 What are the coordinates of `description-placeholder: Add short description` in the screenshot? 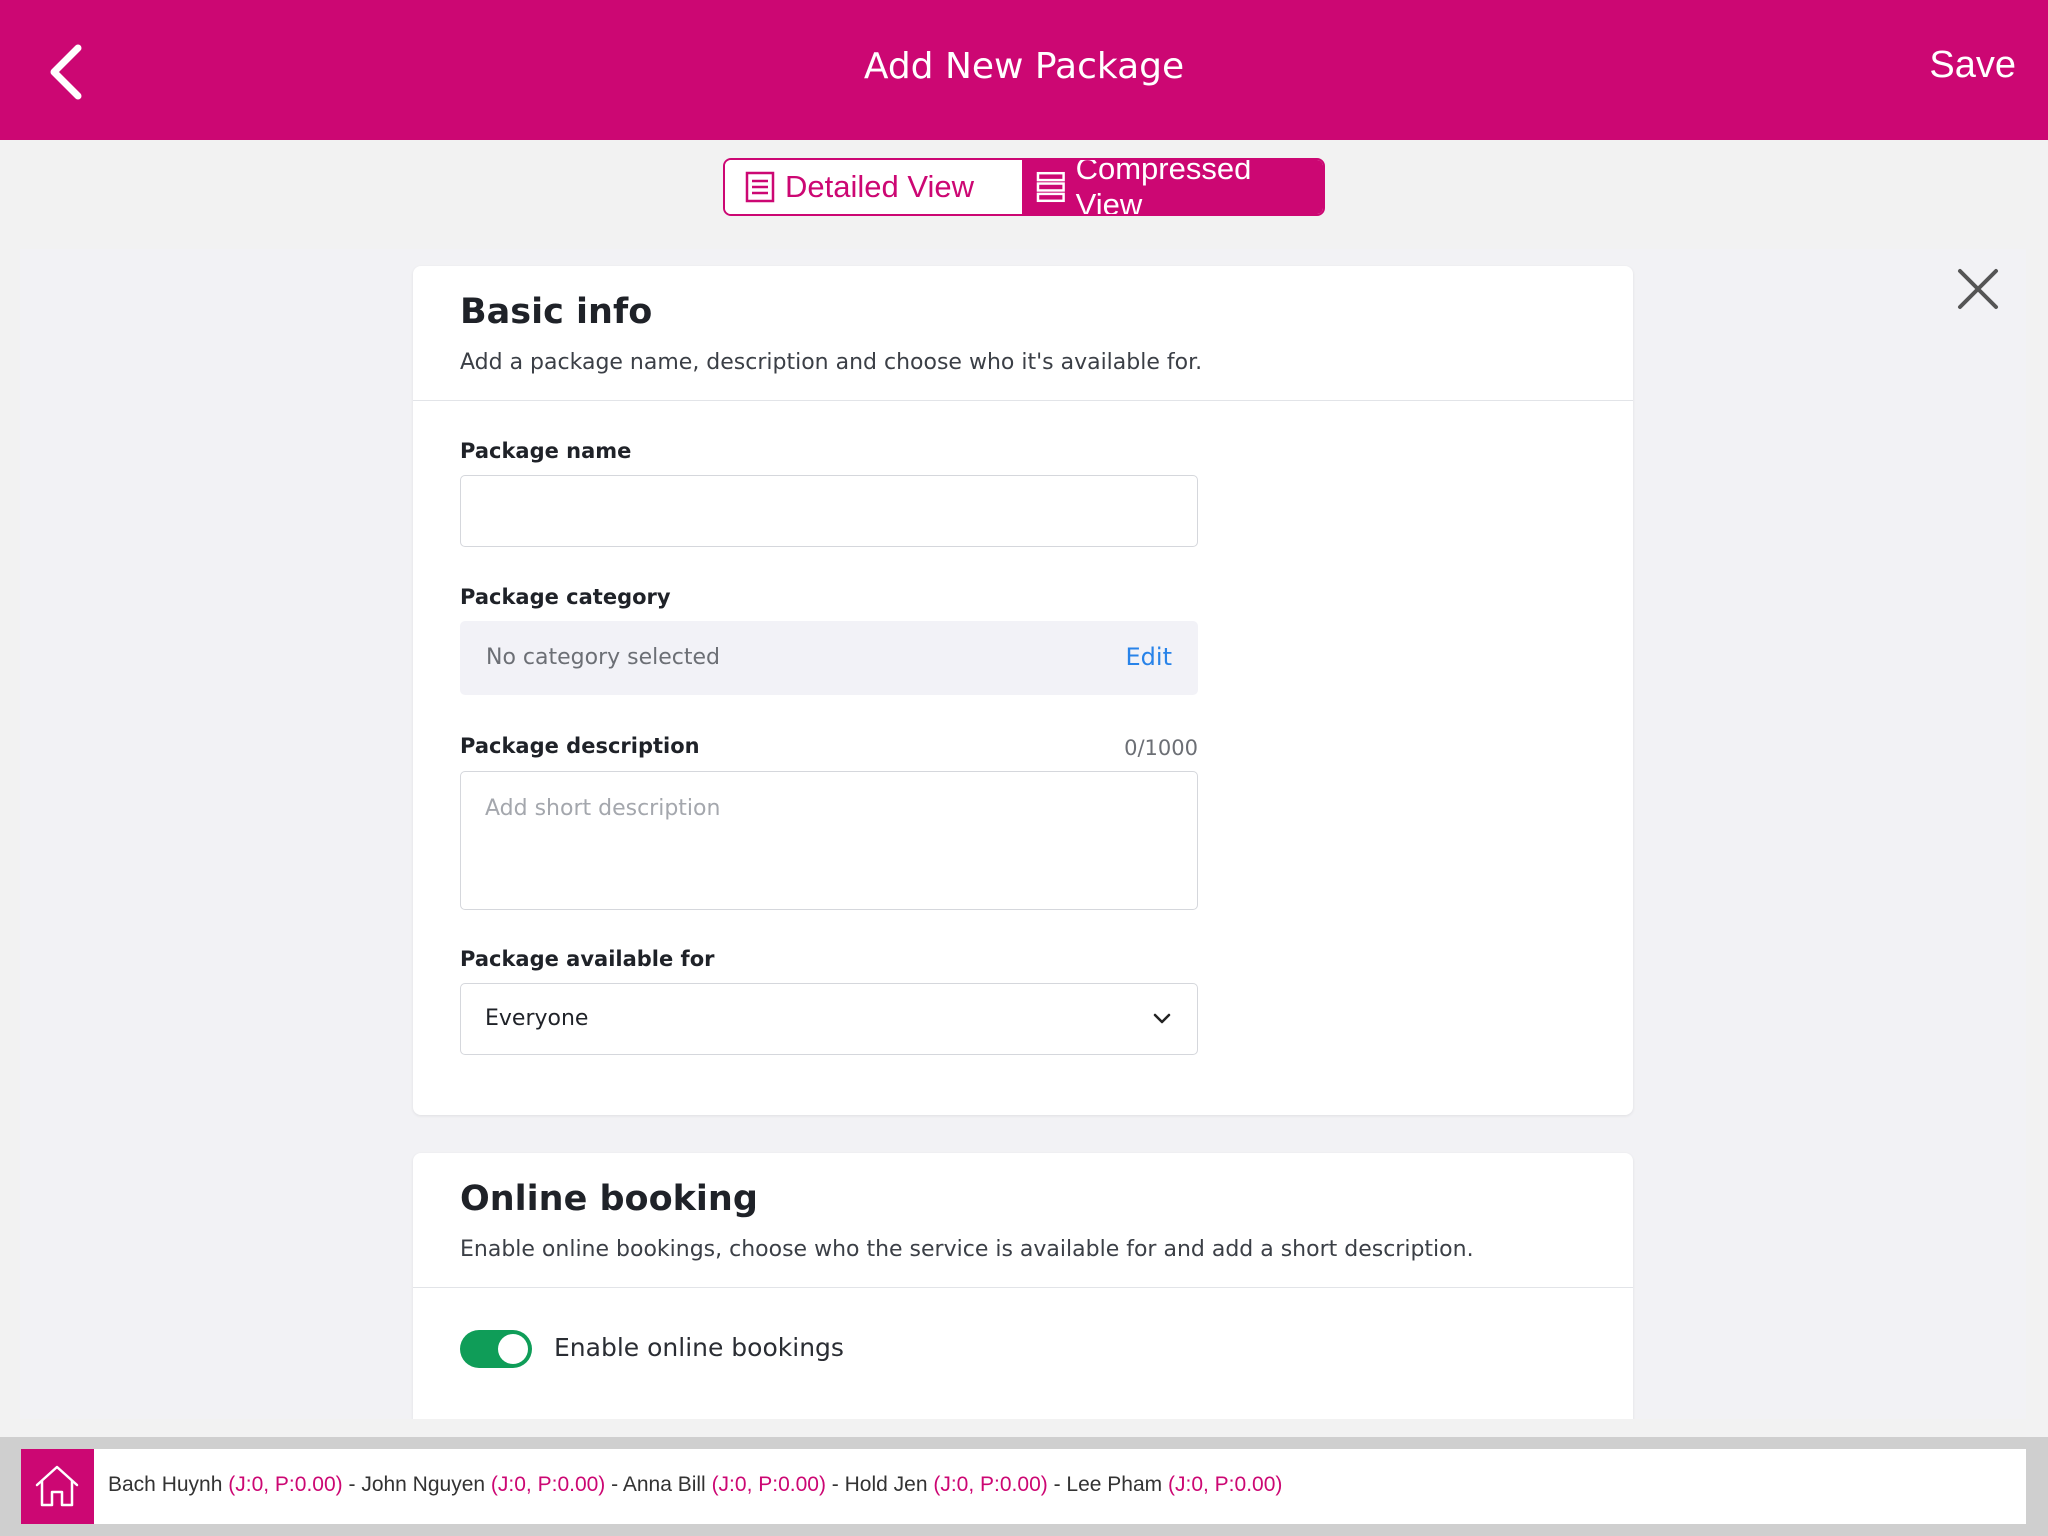 It's located at (603, 808).